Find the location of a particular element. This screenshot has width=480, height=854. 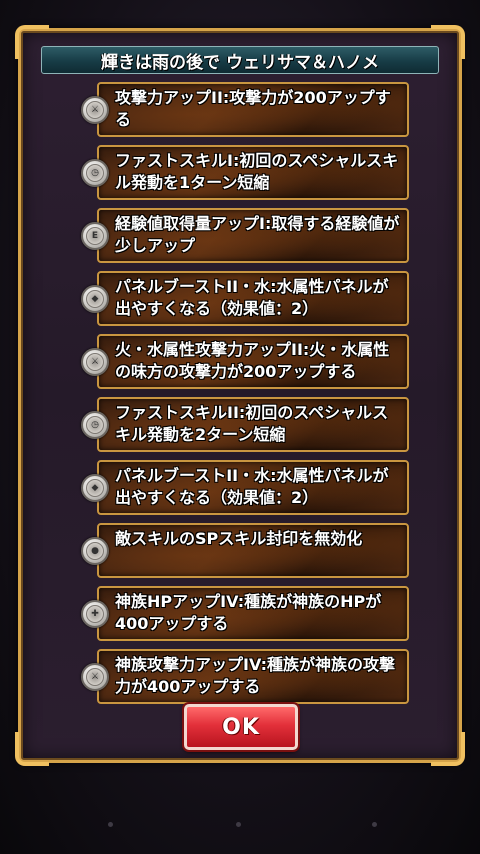

page-indicator is located at coordinates (240, 827).